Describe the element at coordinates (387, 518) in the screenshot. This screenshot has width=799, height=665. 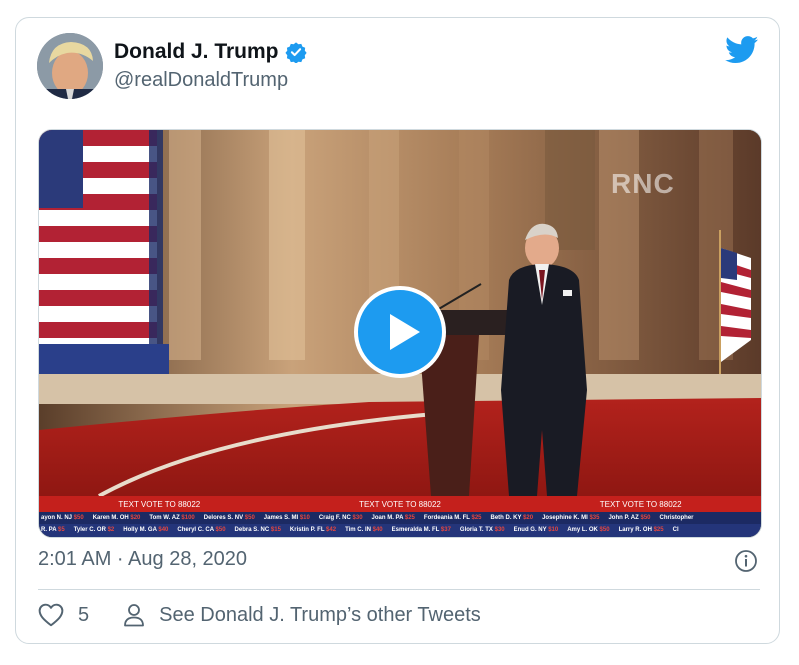
I see `ticker-donor-name: Joan M. PA` at that location.